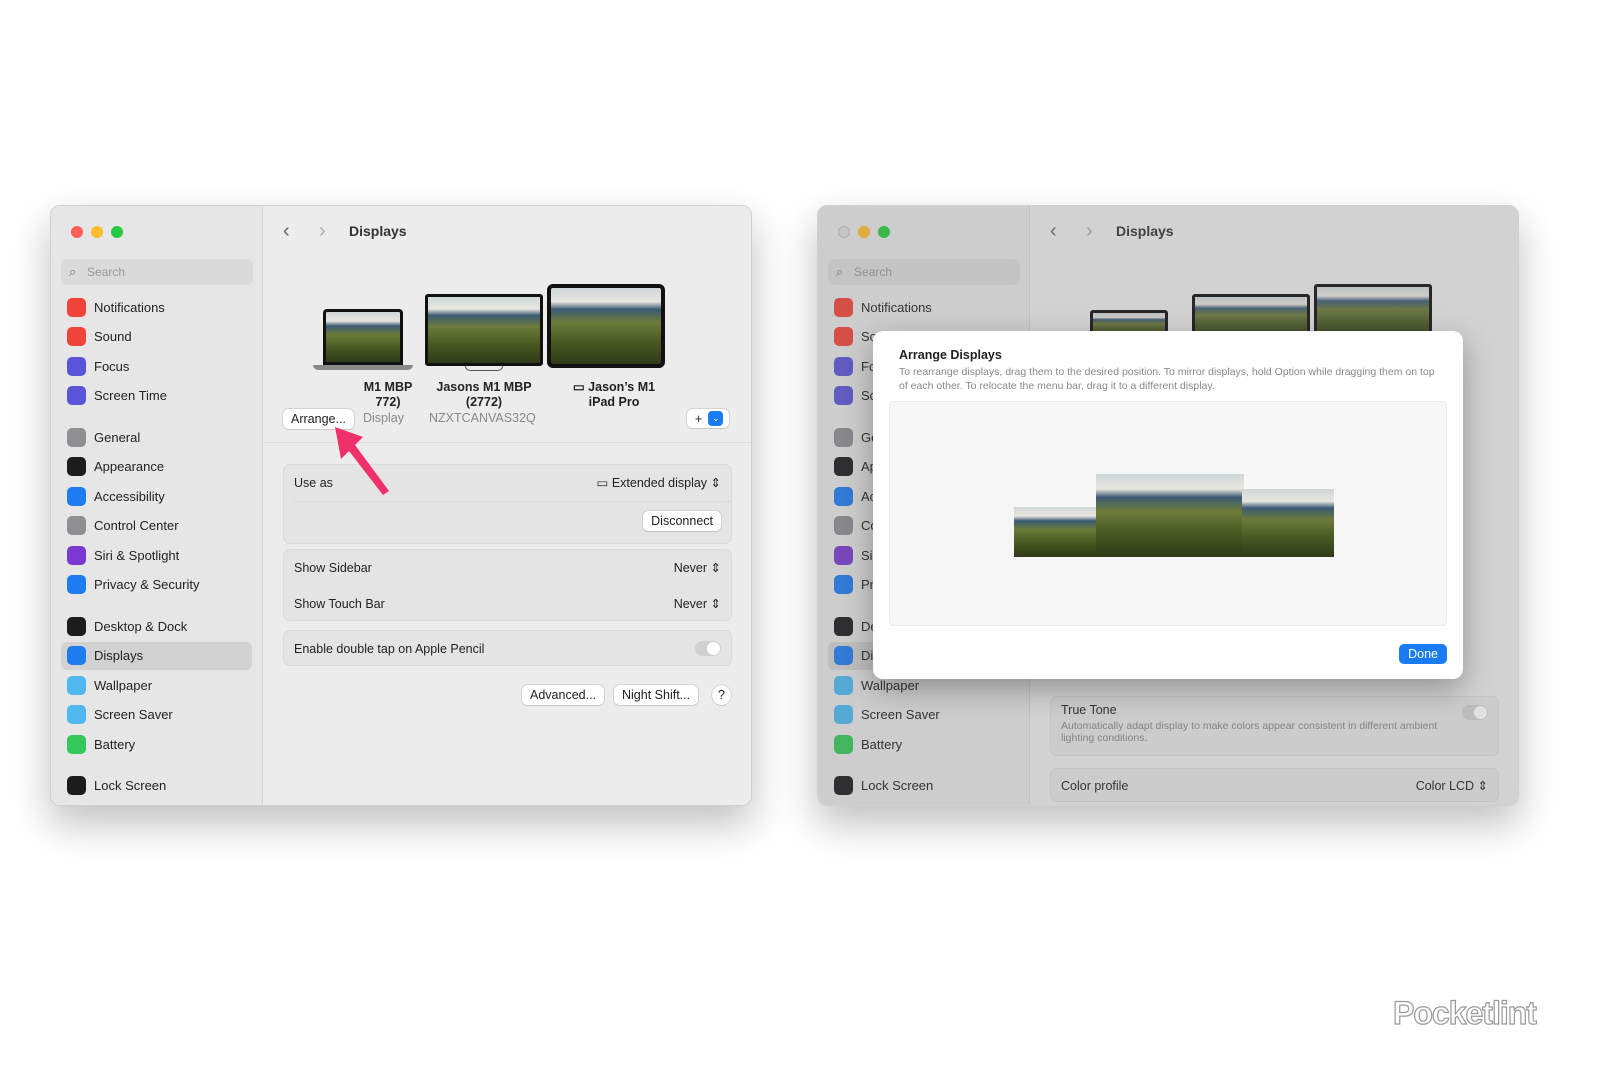 This screenshot has width=1600, height=1067. What do you see at coordinates (156, 744) in the screenshot?
I see `sidebar-item-battery: Battery` at bounding box center [156, 744].